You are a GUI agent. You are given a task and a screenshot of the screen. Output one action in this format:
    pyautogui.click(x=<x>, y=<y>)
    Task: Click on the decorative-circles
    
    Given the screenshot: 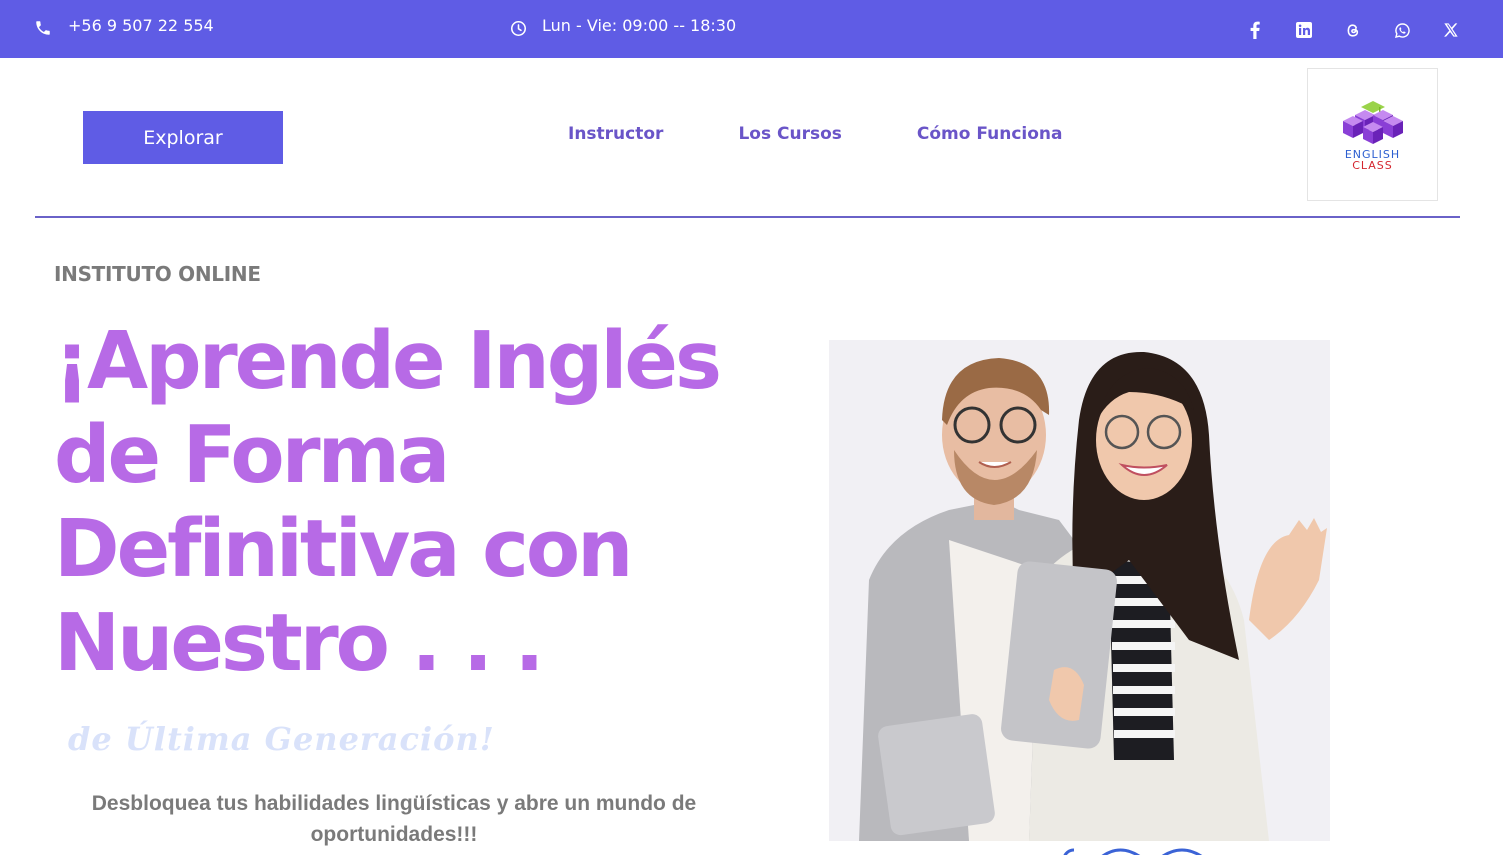 What is the action you would take?
    pyautogui.click(x=1133, y=851)
    